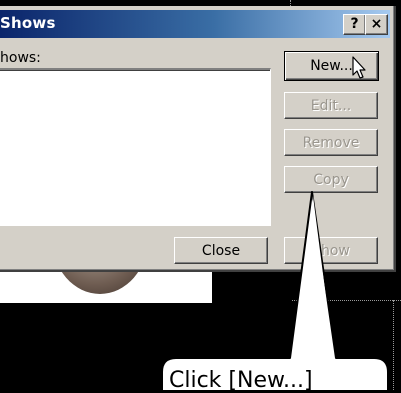 Image resolution: width=401 pixels, height=393 pixels. Describe the element at coordinates (393, 345) in the screenshot. I see `selection-guide-vertical` at that location.